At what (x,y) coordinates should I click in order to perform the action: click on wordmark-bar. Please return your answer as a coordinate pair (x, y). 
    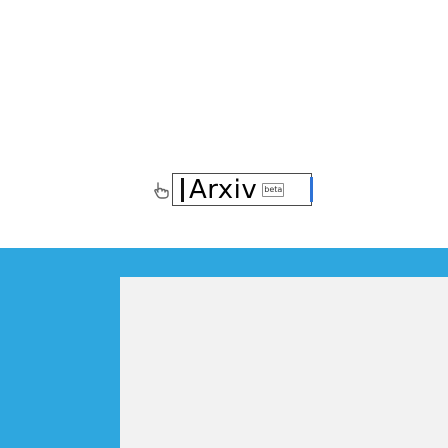
    Looking at the image, I should click on (182, 189).